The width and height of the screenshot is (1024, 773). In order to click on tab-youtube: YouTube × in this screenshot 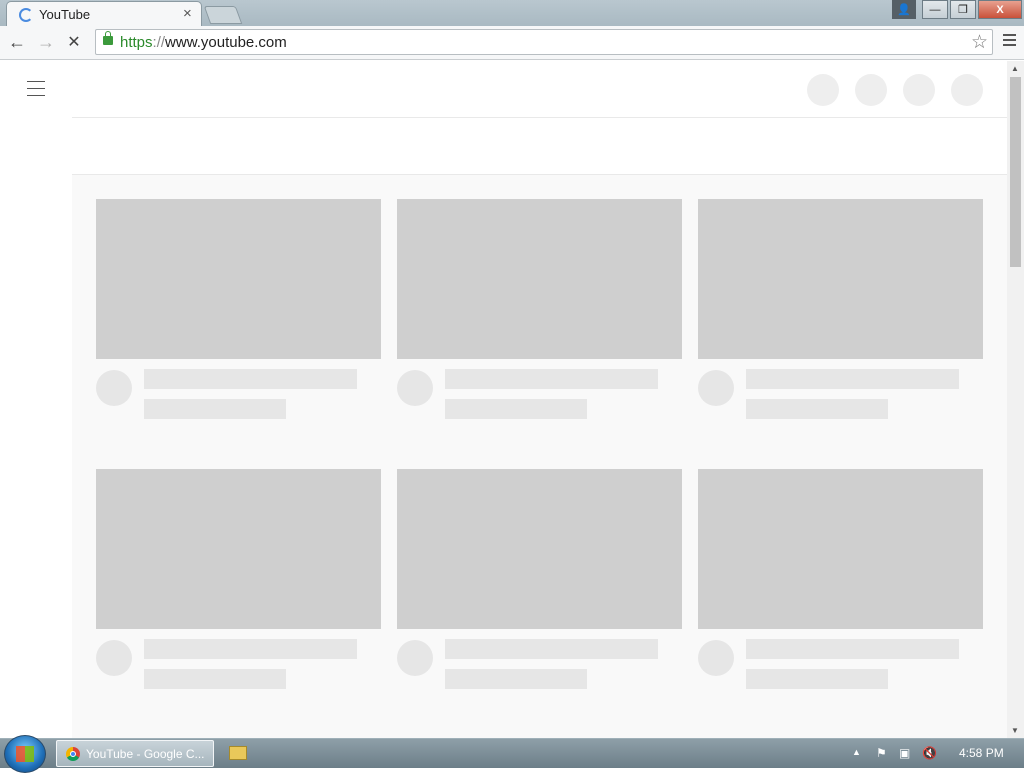, I will do `click(104, 13)`.